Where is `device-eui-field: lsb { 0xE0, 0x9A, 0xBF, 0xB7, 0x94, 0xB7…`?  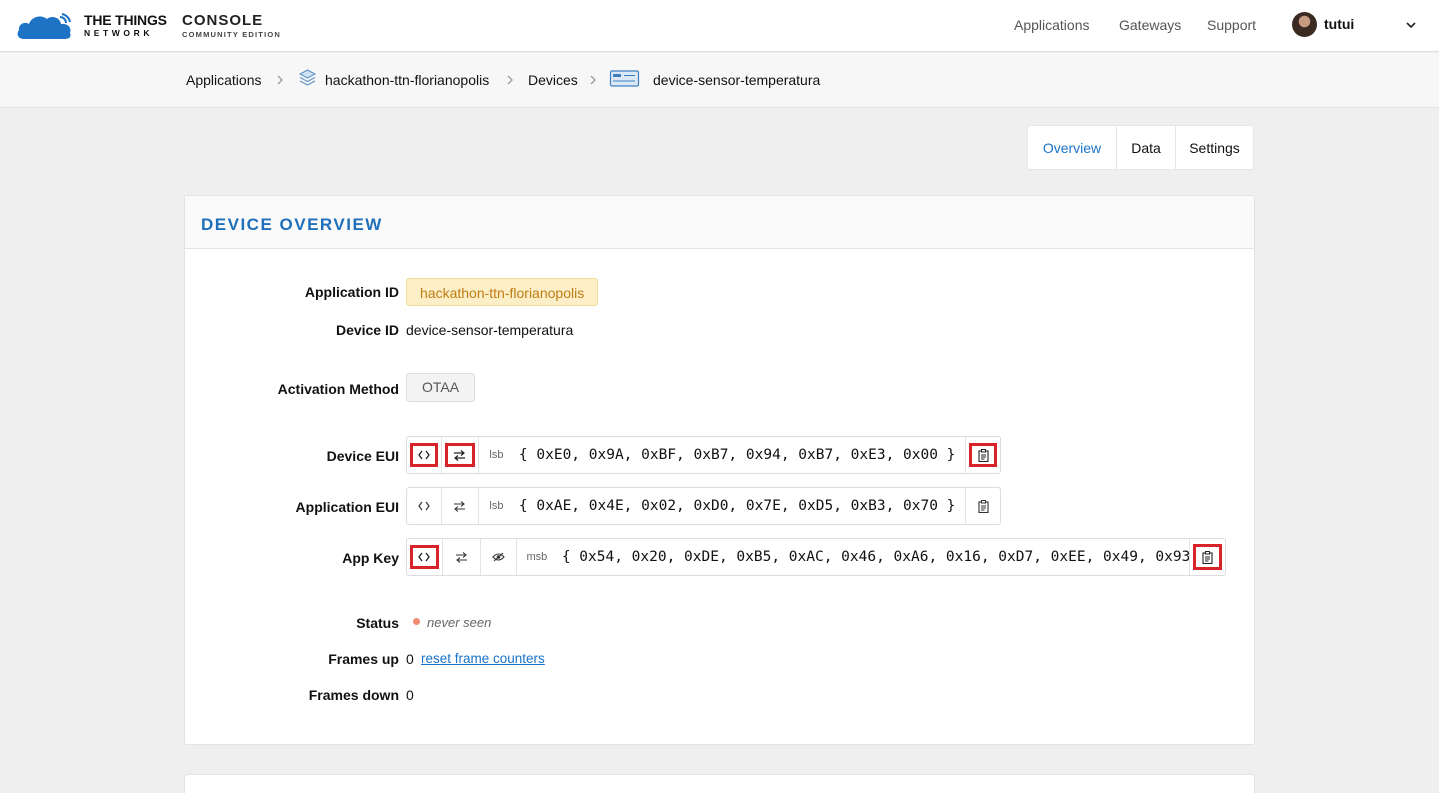 device-eui-field: lsb { 0xE0, 0x9A, 0xBF, 0xB7, 0x94, 0xB7… is located at coordinates (703, 455).